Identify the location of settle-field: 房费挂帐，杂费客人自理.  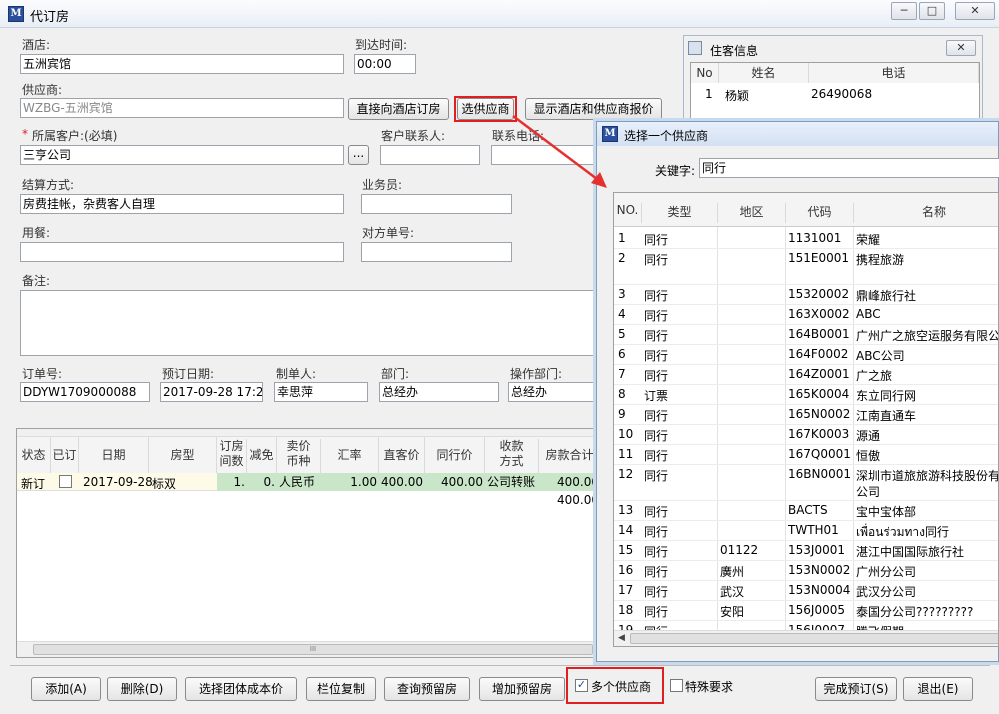
(182, 204).